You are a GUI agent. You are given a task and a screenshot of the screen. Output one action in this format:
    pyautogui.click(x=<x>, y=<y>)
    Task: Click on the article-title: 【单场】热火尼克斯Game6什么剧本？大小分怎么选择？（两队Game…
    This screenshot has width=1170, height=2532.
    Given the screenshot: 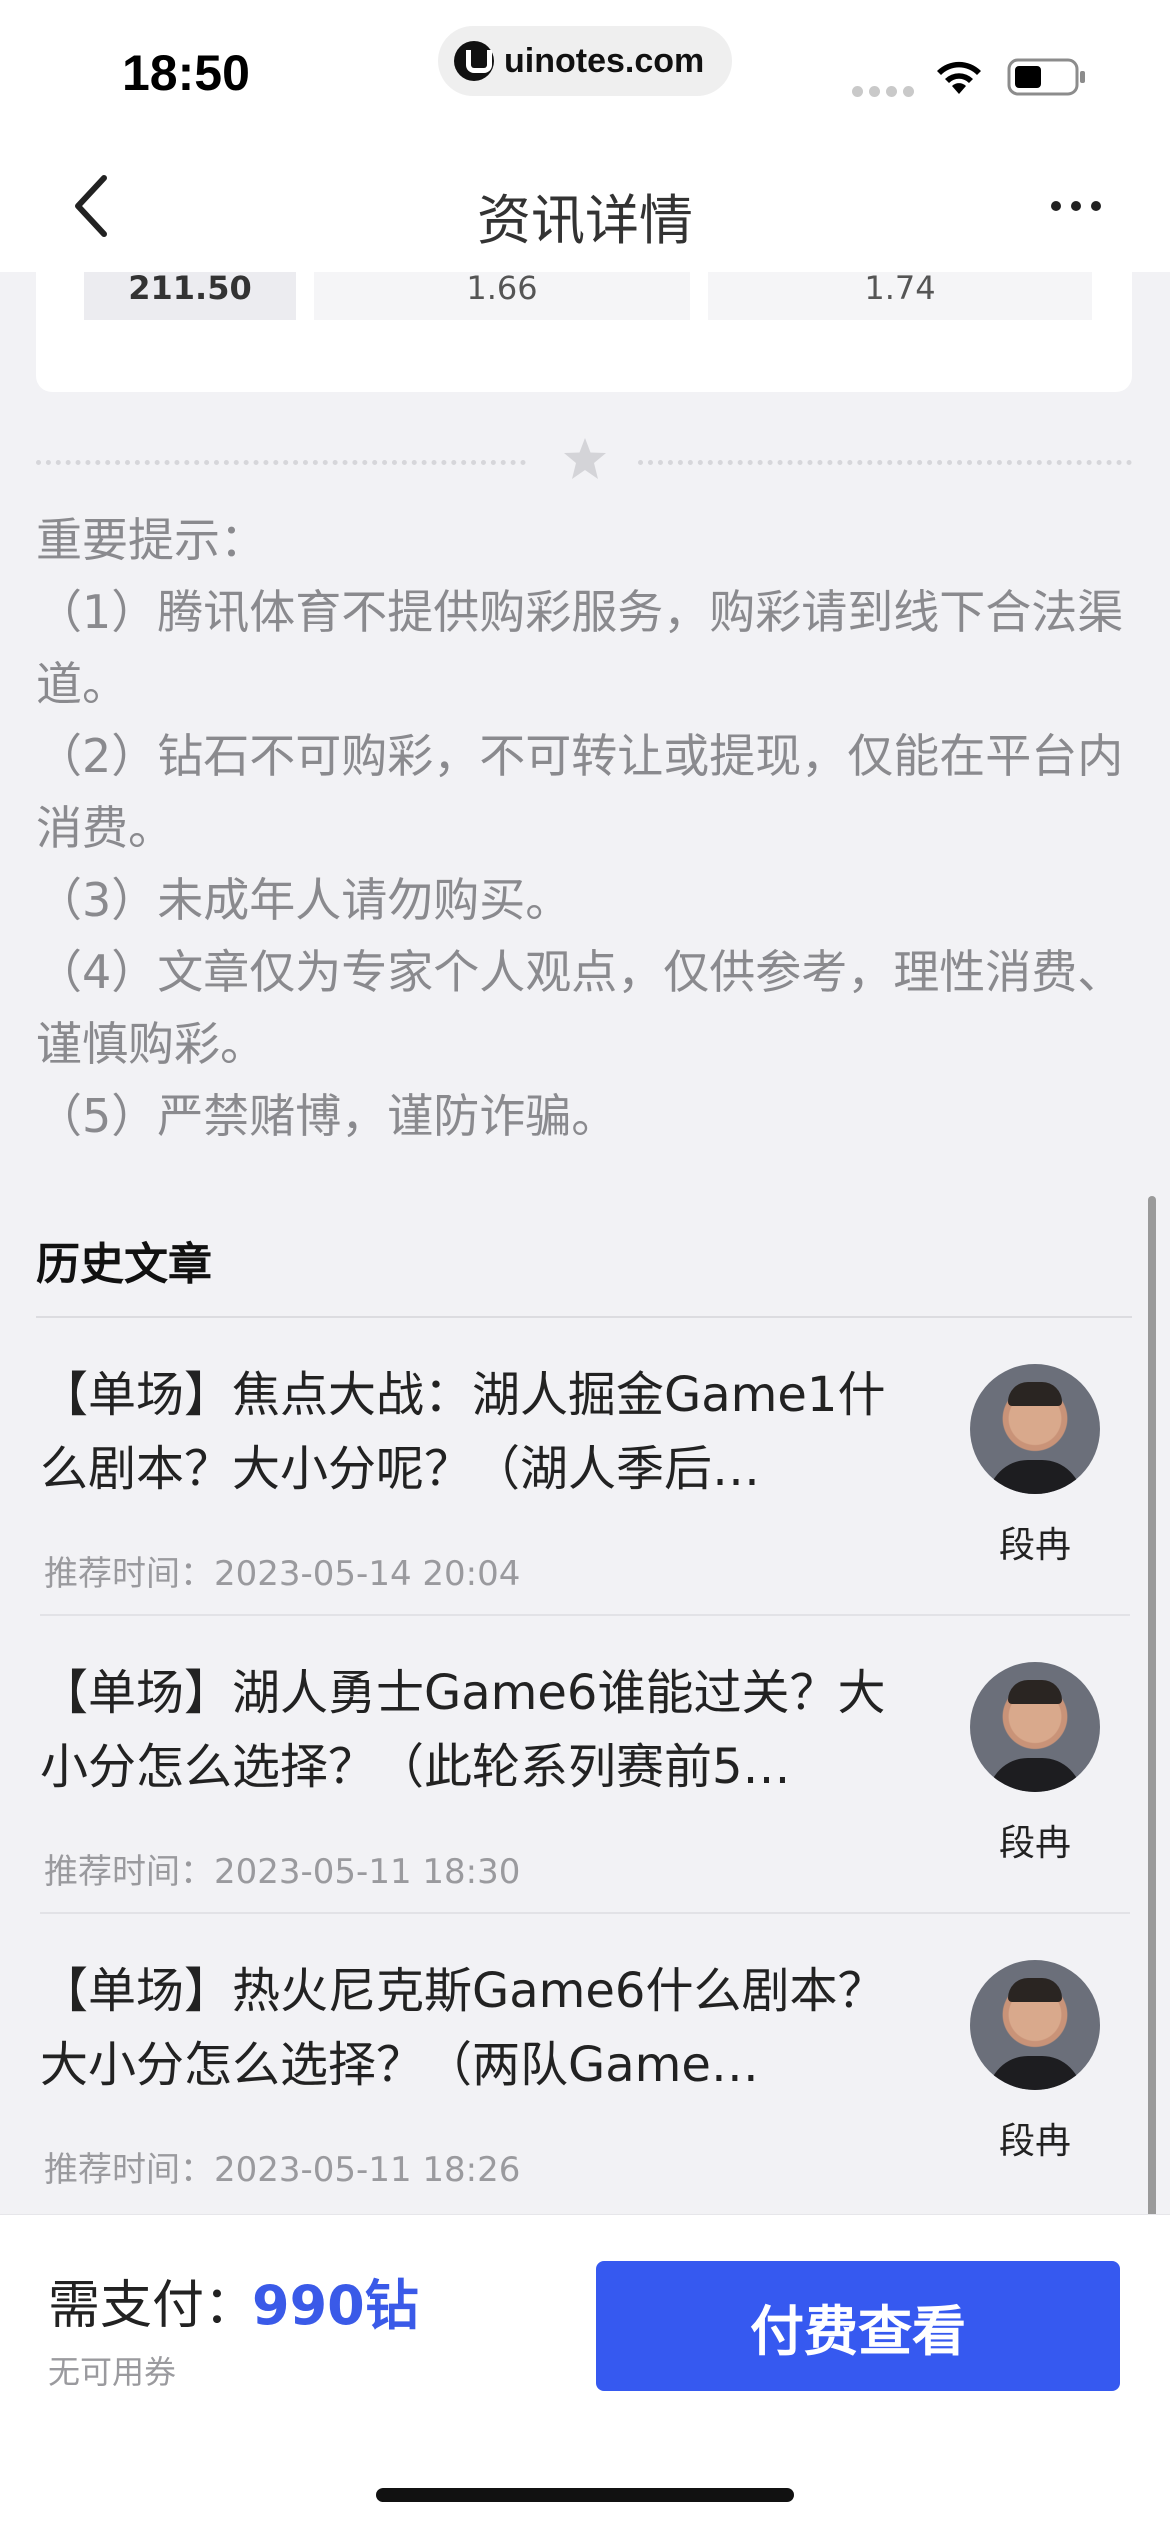 What is the action you would take?
    pyautogui.click(x=470, y=2028)
    